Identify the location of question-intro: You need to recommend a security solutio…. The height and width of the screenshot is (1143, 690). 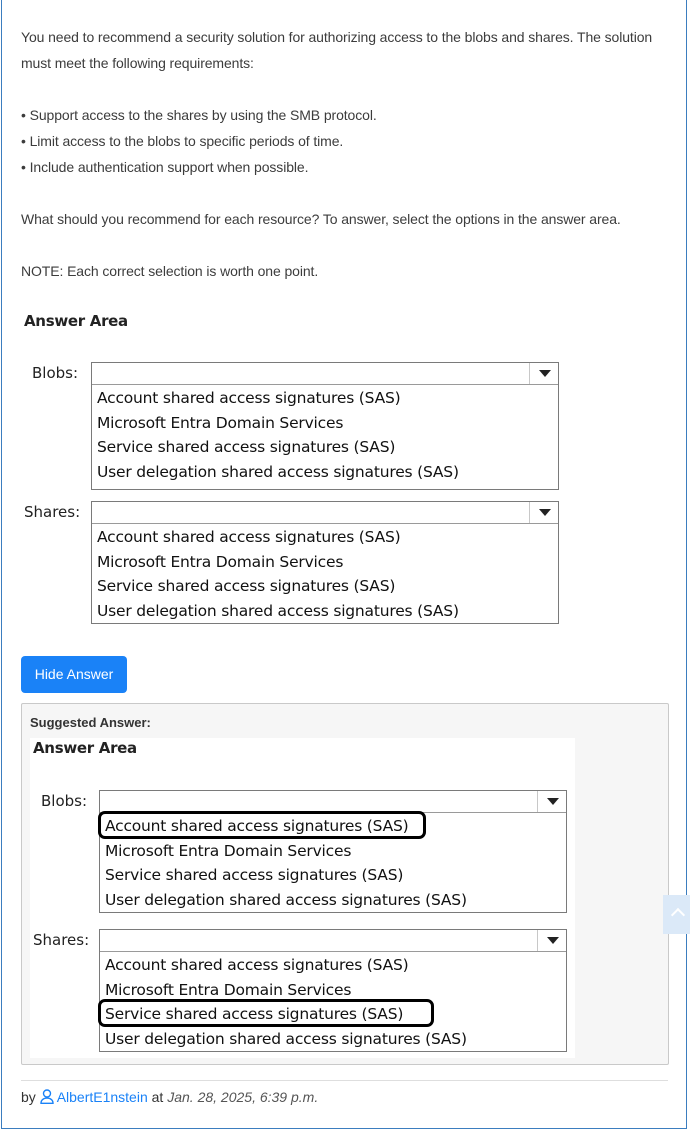
(337, 50).